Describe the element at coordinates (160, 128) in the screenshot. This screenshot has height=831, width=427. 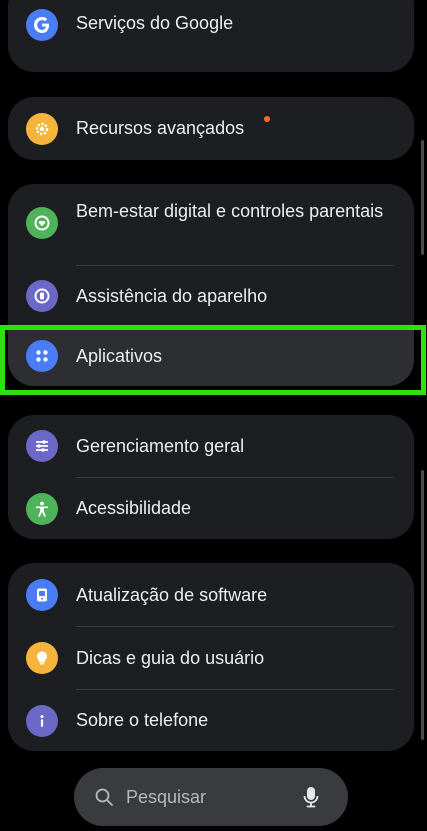
I see `settings-item-label: Recursos avançados` at that location.